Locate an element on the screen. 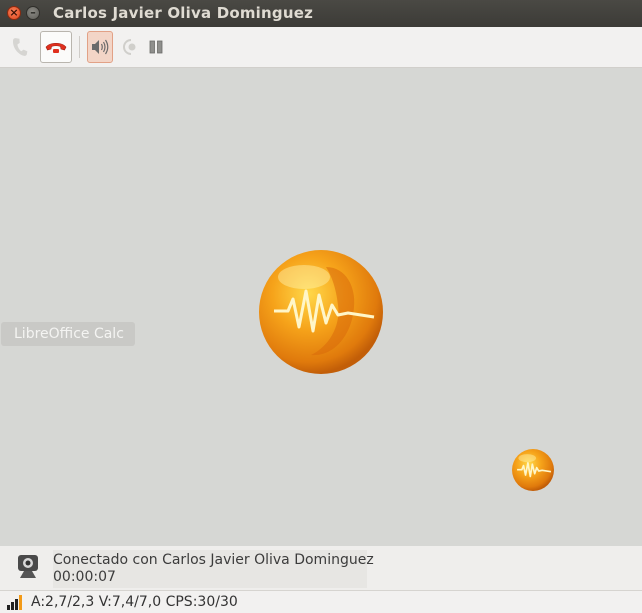 The height and width of the screenshot is (613, 642). minimize-window-button: – is located at coordinates (33, 13).